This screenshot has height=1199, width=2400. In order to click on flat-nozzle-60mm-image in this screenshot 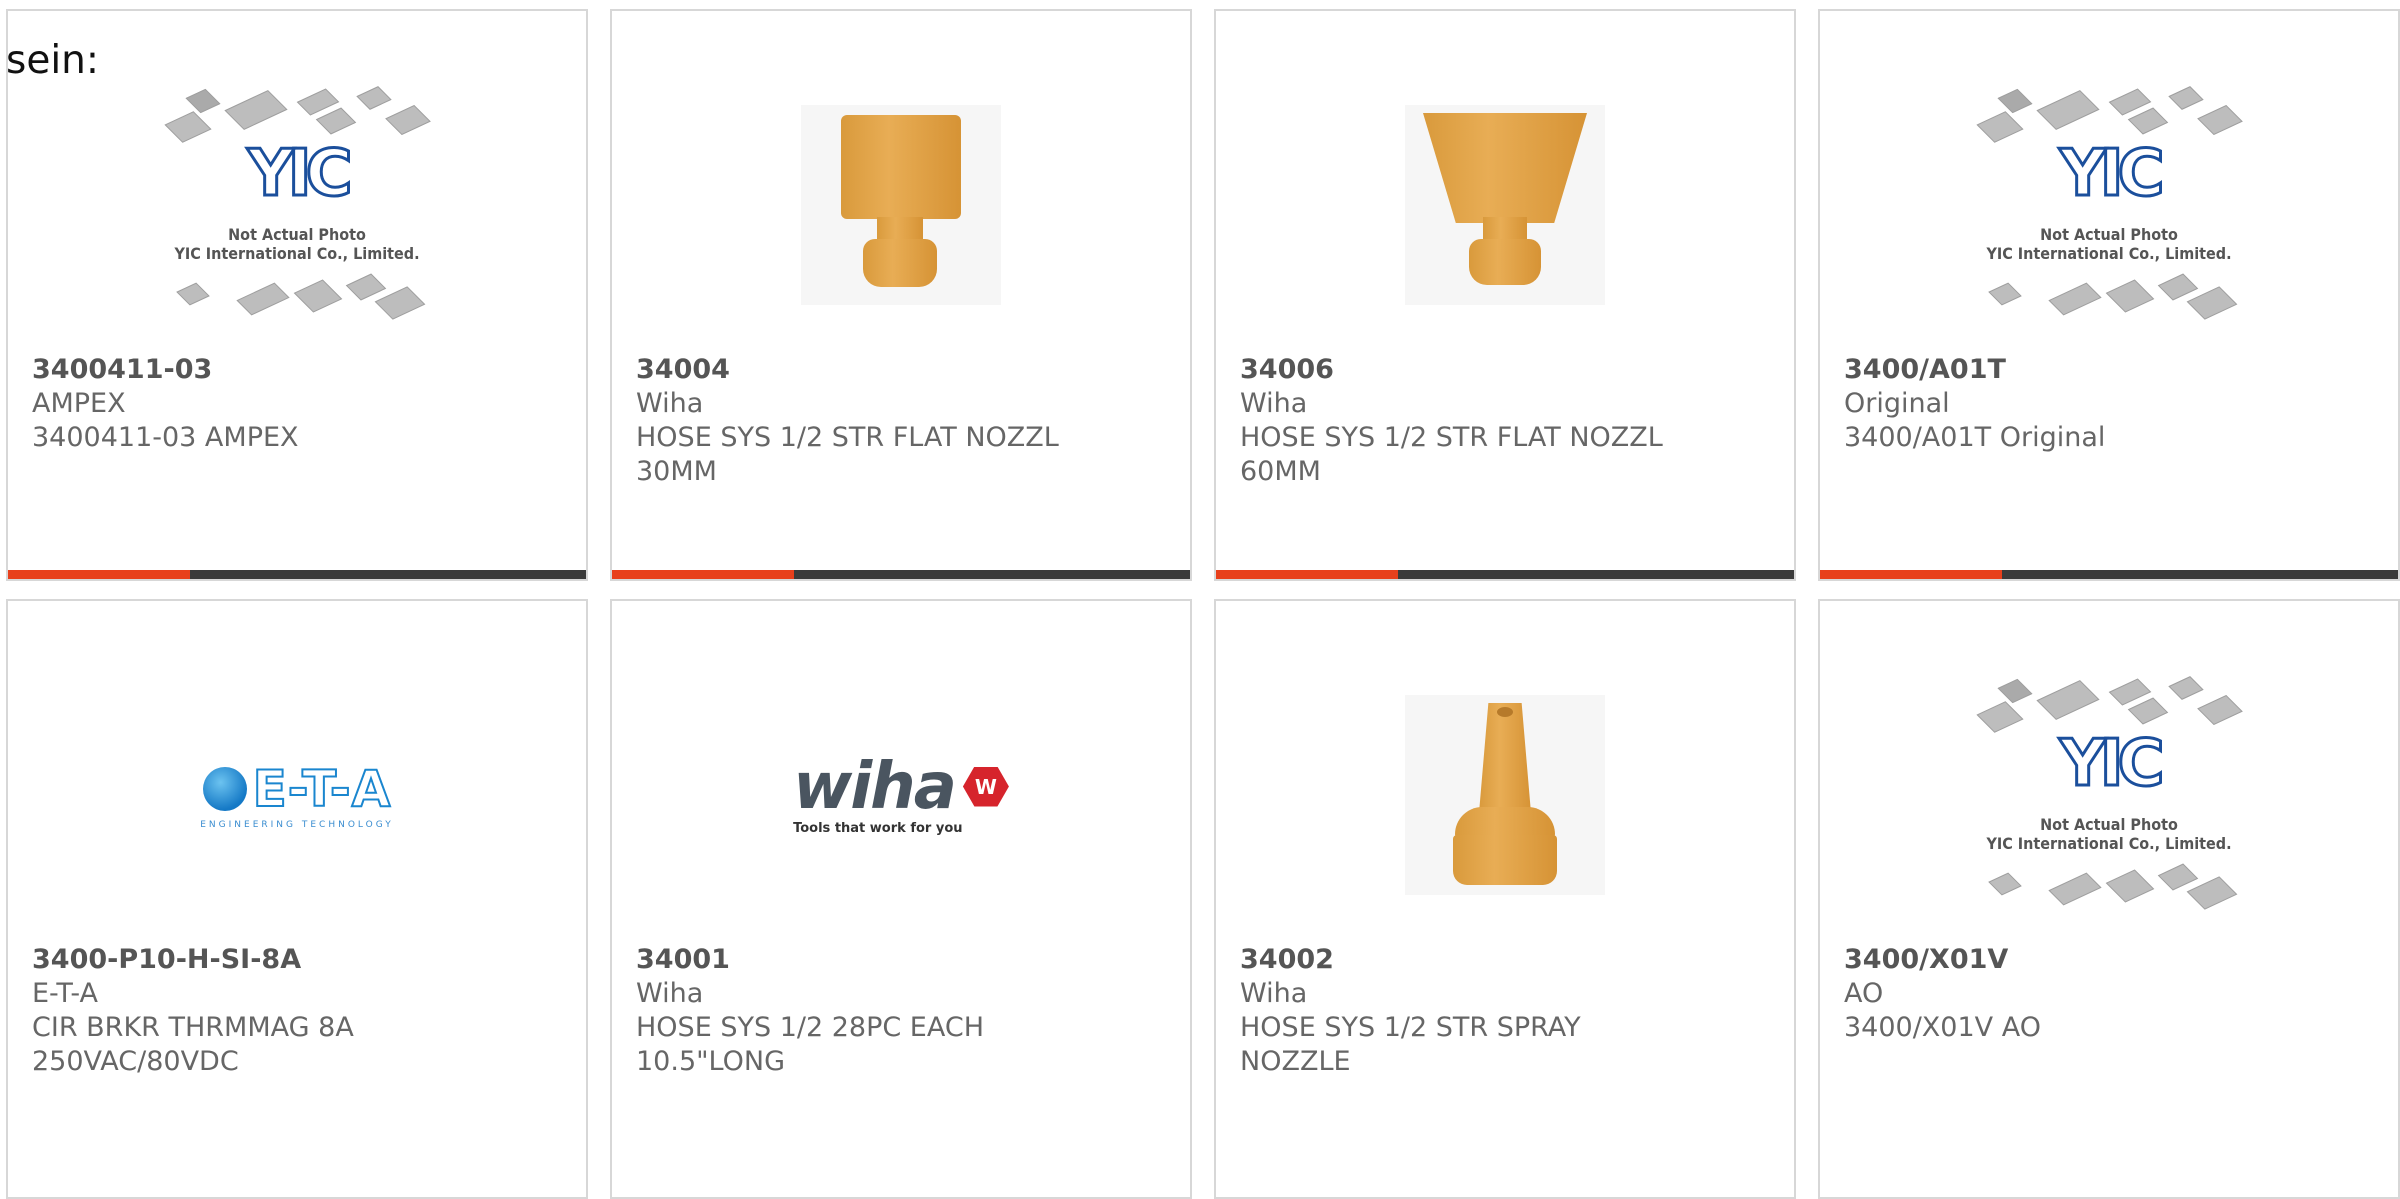, I will do `click(1505, 205)`.